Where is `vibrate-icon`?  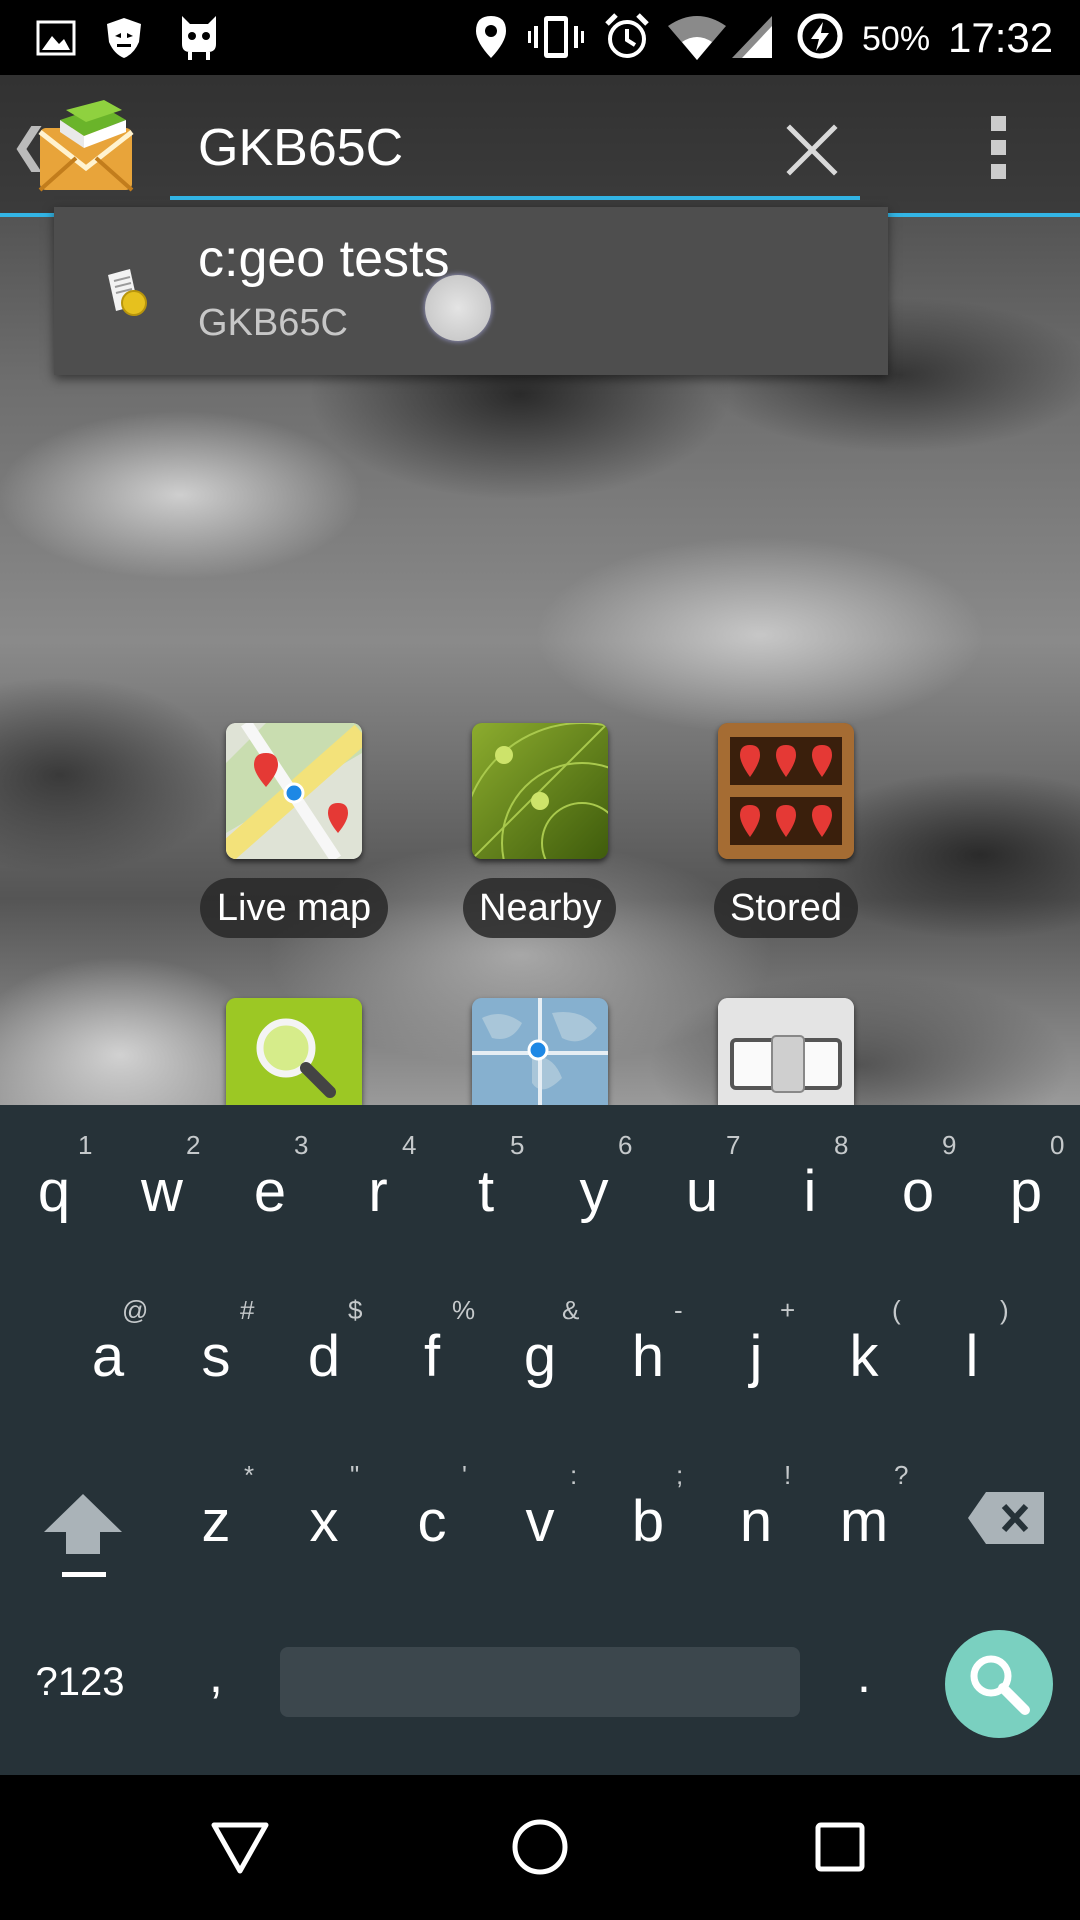 vibrate-icon is located at coordinates (556, 37).